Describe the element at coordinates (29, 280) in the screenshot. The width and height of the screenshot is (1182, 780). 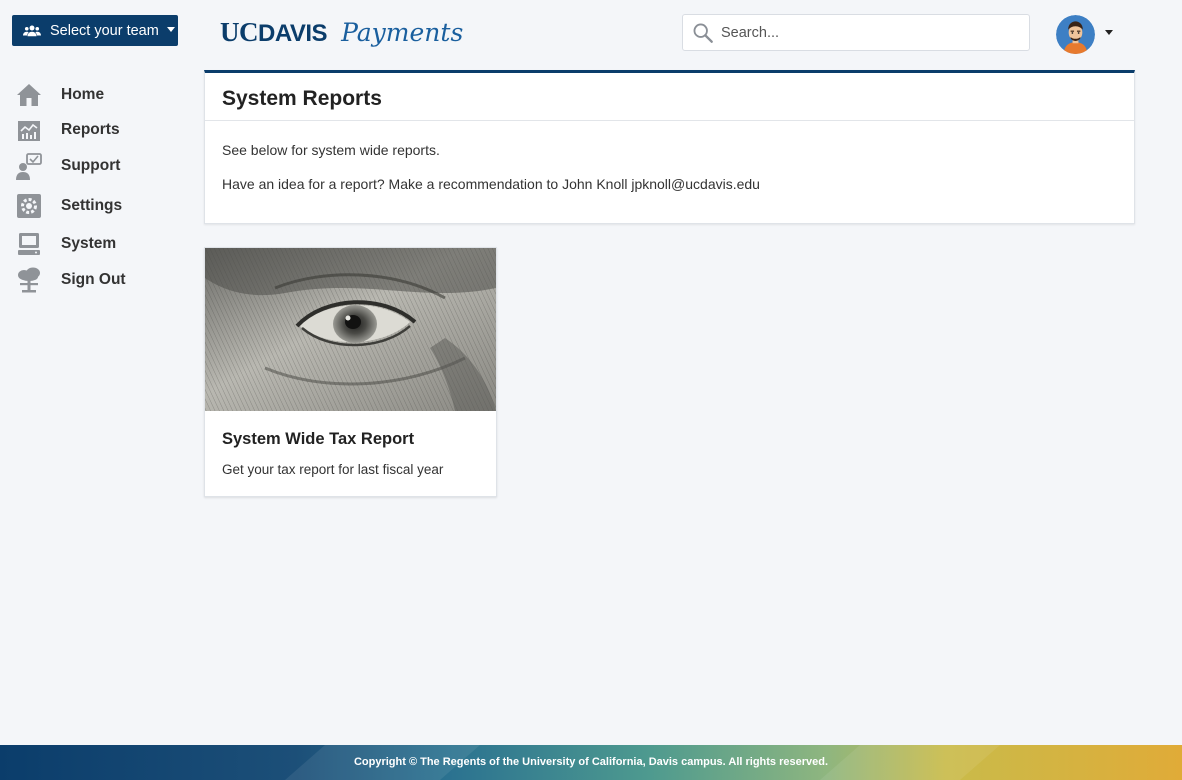
I see `signout-icon` at that location.